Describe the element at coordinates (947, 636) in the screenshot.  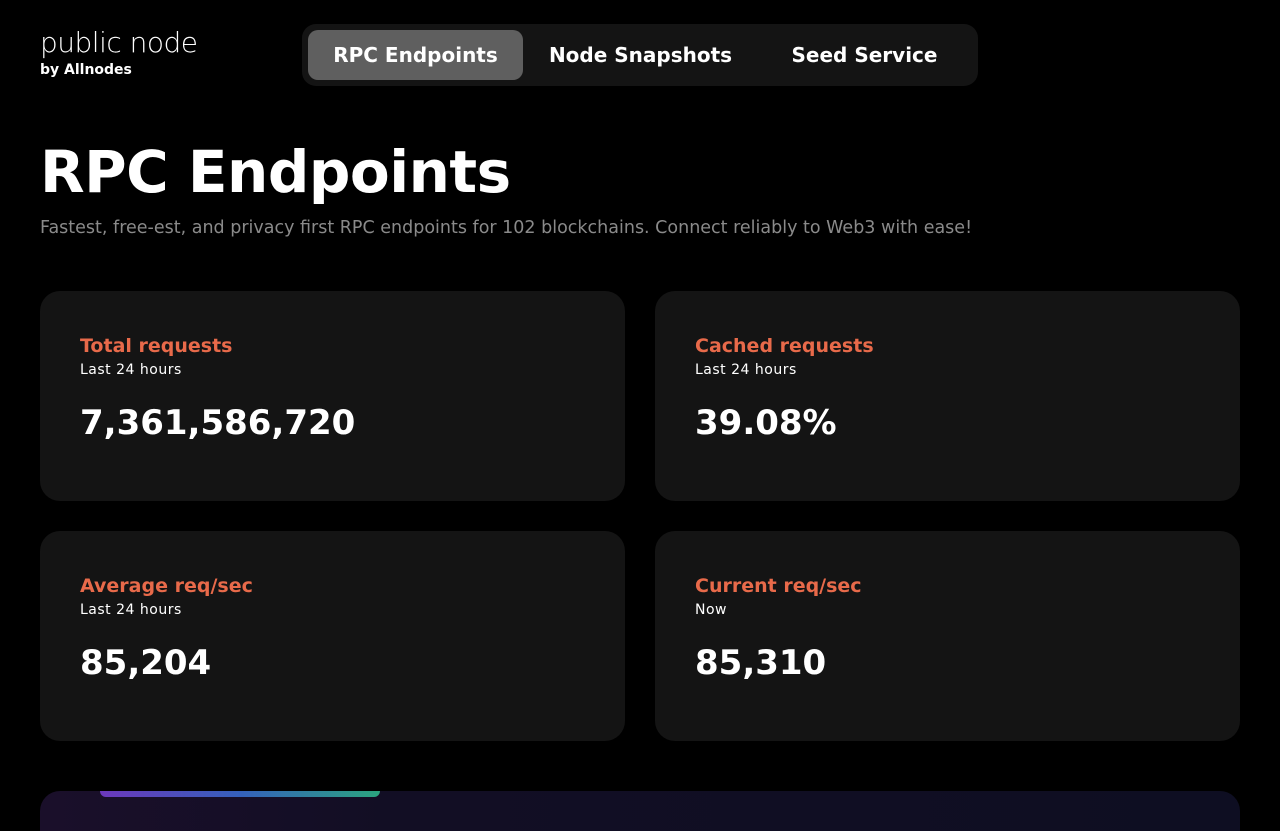
I see `stat-card-current-req-sec: Current req/sec Now 85,310` at that location.